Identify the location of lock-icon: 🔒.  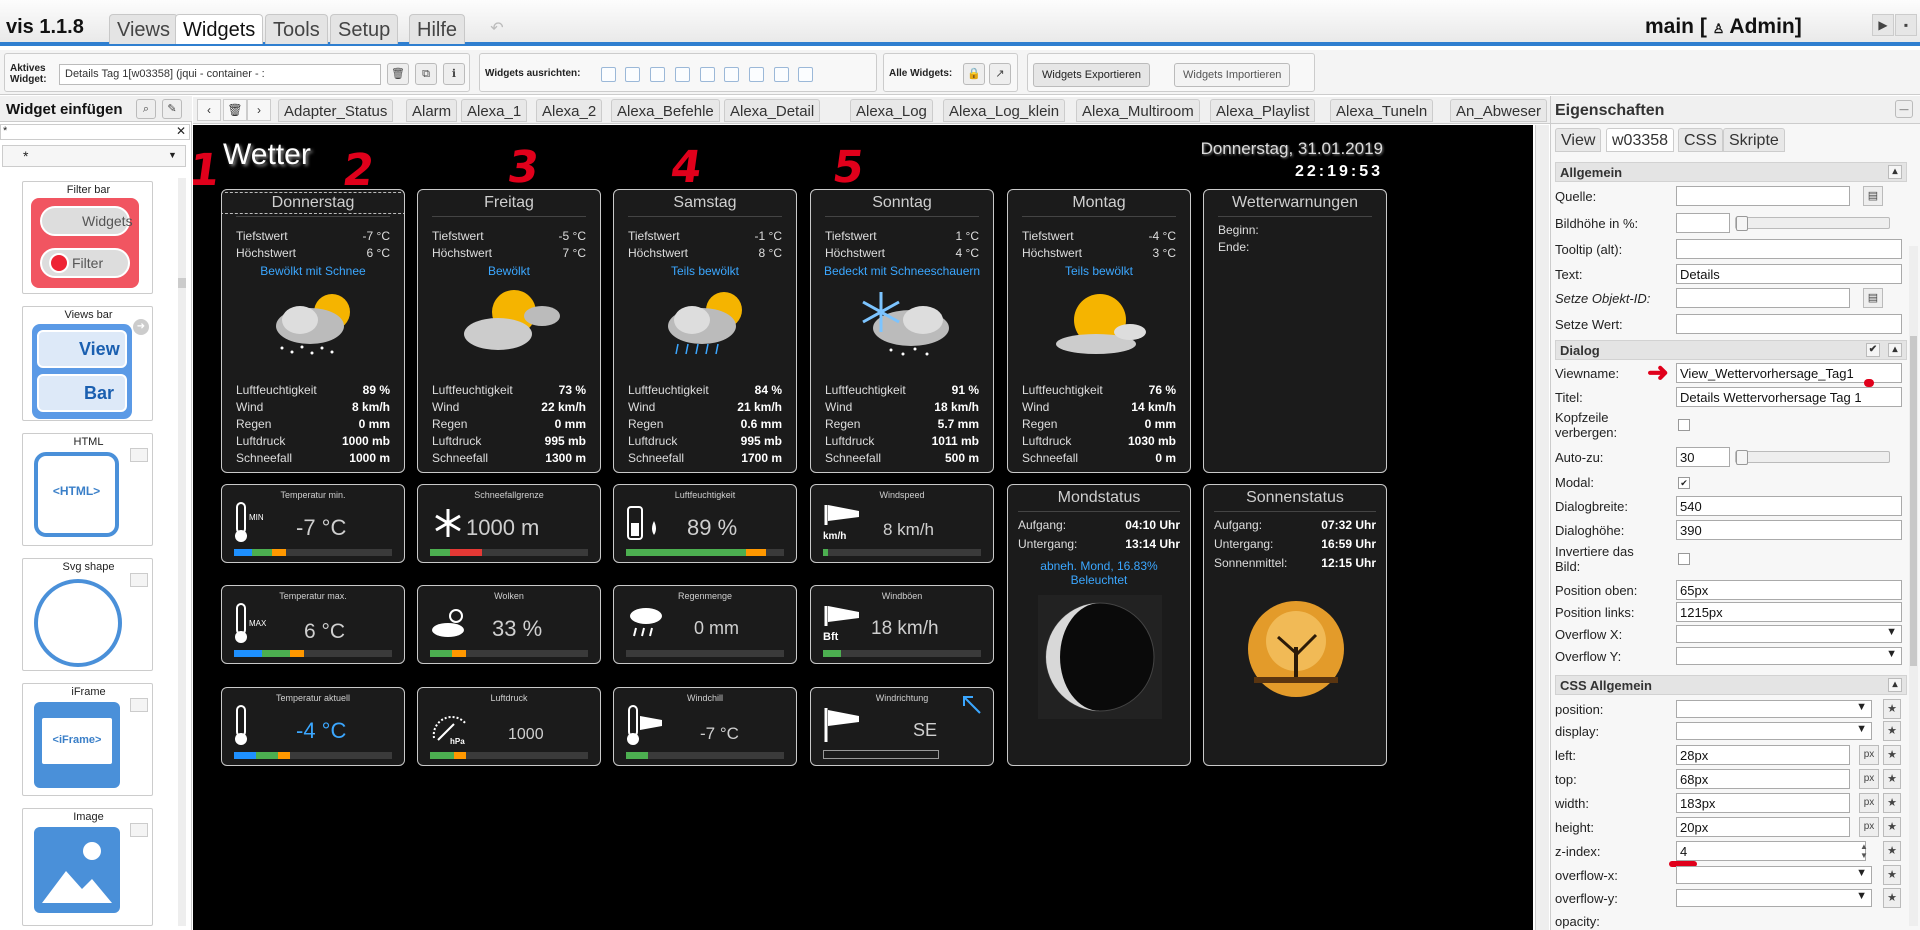
(974, 74).